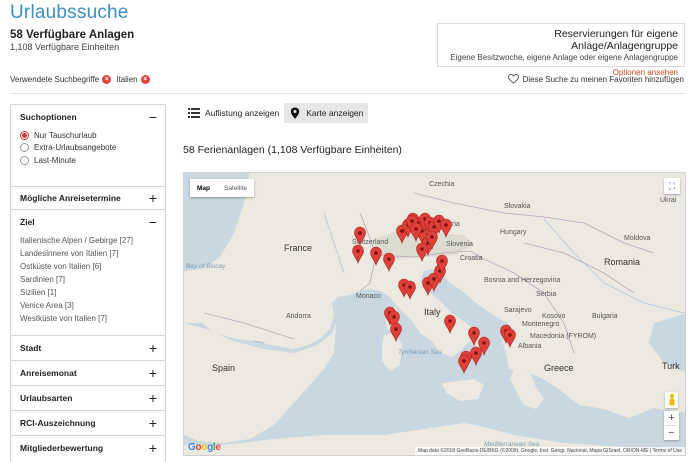 The image size is (690, 462). Describe the element at coordinates (88, 160) in the screenshot. I see `radio-last-minute: Last-Minute` at that location.